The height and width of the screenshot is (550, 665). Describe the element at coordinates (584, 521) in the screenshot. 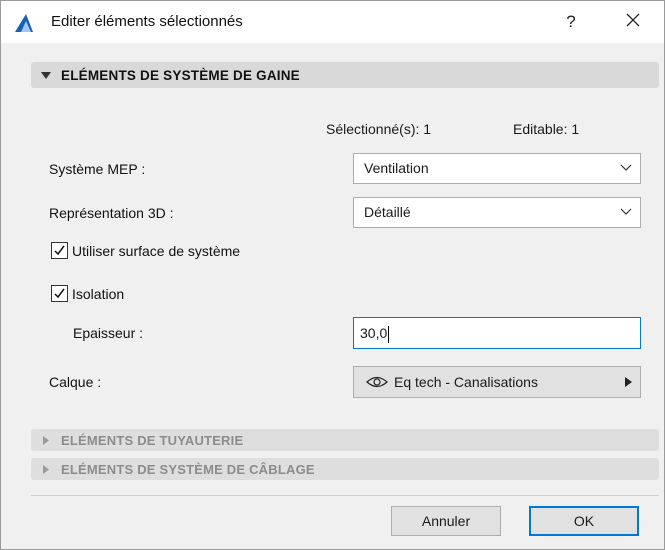

I see `ok-button: OK` at that location.